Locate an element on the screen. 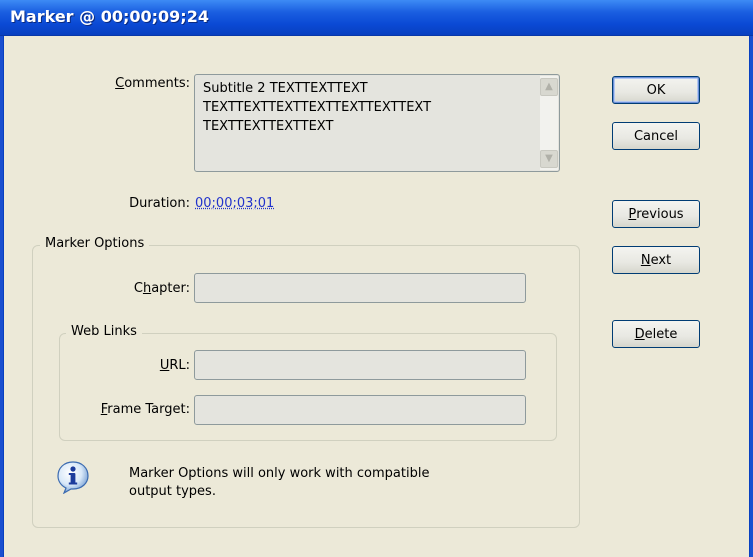  frame-target-field is located at coordinates (360, 410).